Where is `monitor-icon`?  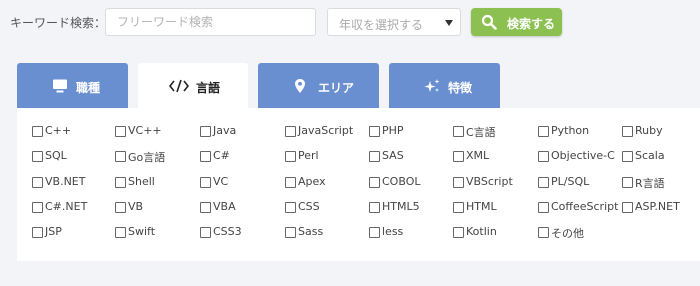
monitor-icon is located at coordinates (60, 86).